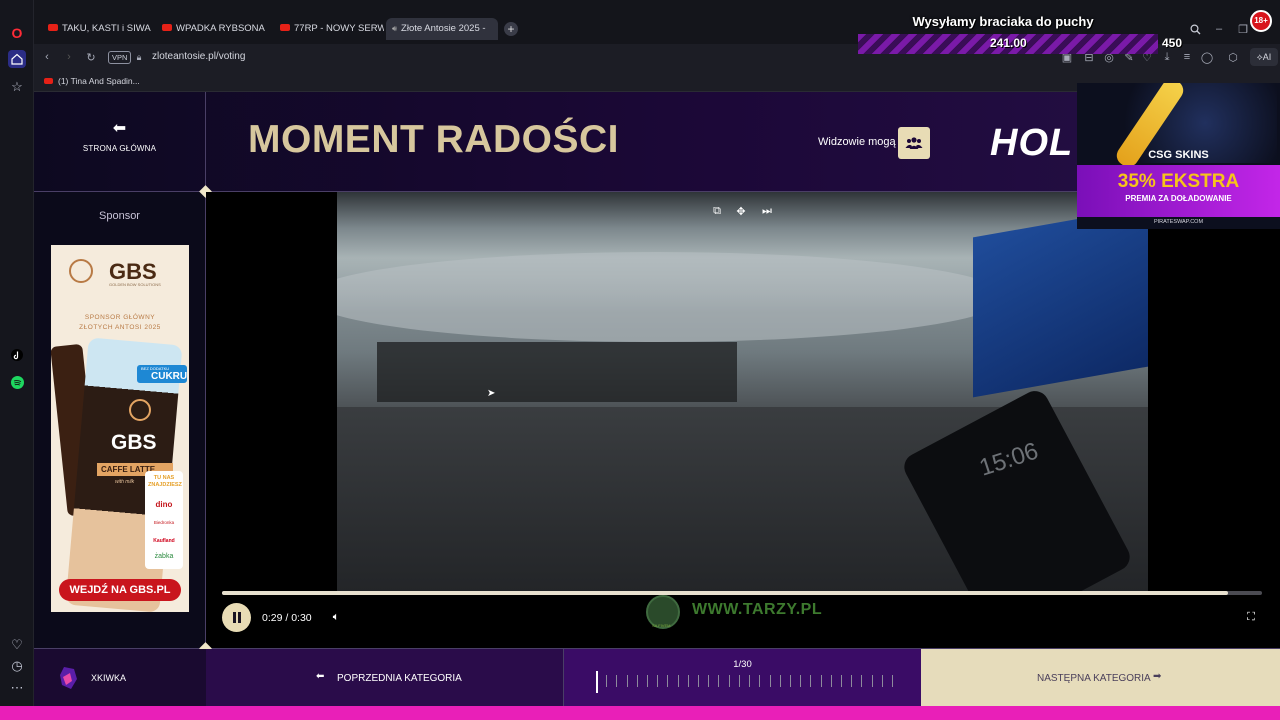 The height and width of the screenshot is (720, 1280). I want to click on fullscreen-icon: ⛶, so click(1251, 617).